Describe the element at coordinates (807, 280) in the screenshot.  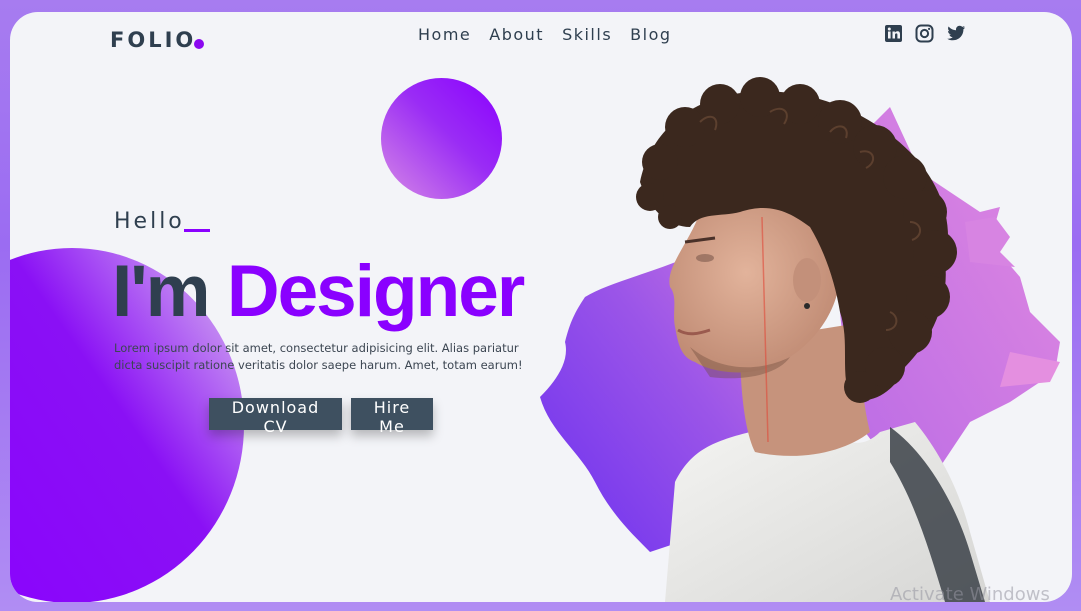
I see `ear` at that location.